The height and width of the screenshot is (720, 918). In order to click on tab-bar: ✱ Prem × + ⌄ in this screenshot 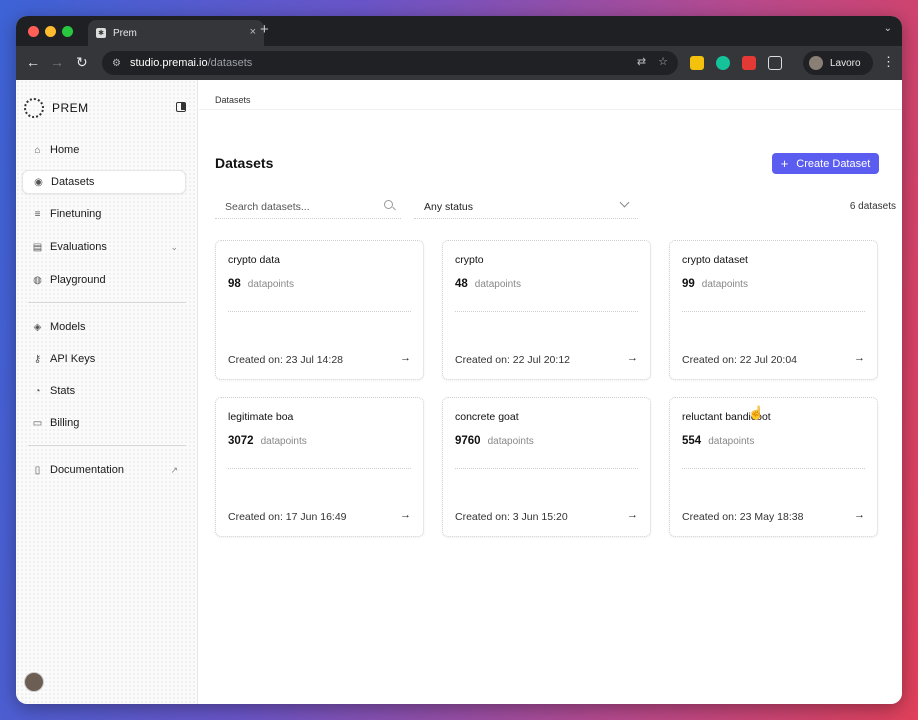, I will do `click(459, 31)`.